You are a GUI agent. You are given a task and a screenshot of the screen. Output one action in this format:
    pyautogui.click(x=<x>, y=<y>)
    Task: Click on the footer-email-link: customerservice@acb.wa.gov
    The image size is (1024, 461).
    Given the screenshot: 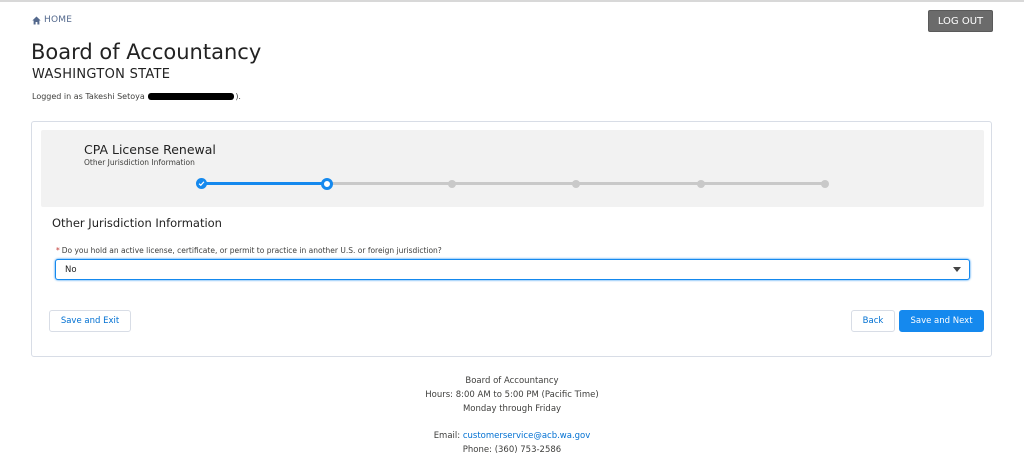 What is the action you would take?
    pyautogui.click(x=526, y=436)
    